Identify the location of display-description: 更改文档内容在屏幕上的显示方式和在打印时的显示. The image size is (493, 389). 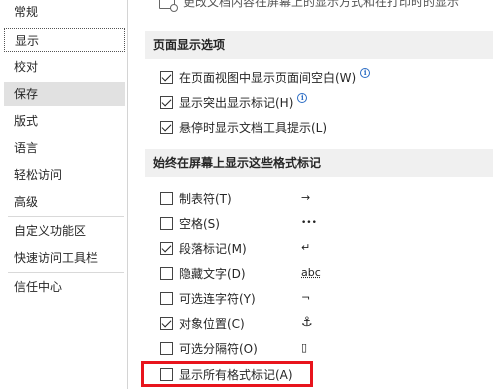
(309, 6).